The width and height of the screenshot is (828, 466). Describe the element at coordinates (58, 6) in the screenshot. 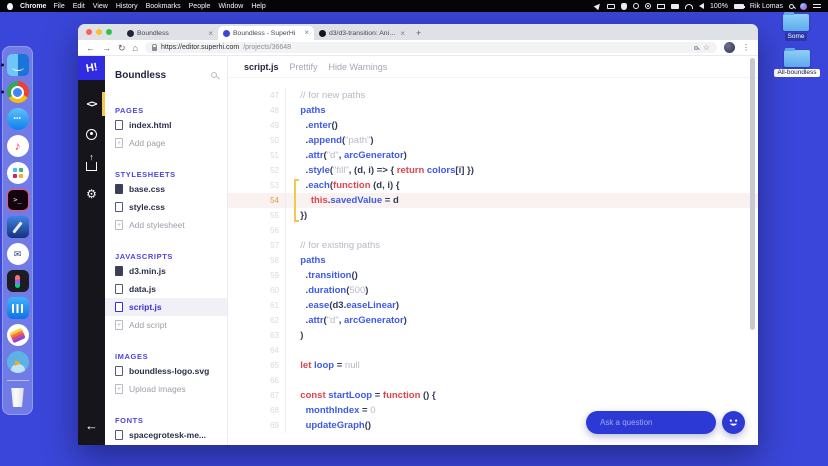

I see `menu-file: File` at that location.